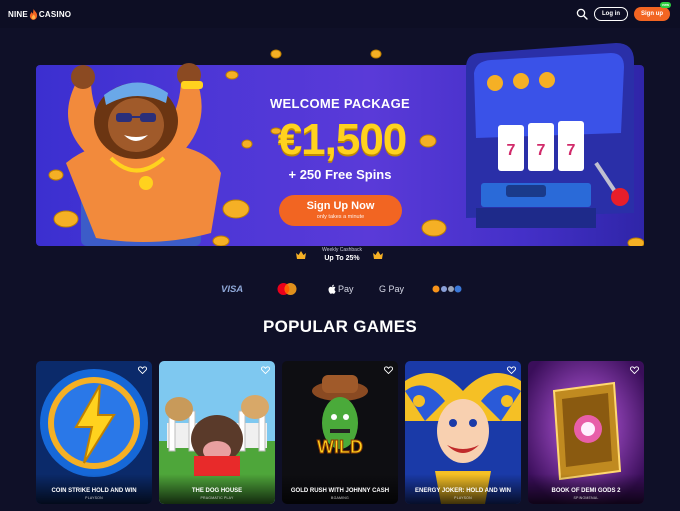 Image resolution: width=680 pixels, height=511 pixels. I want to click on top-header: NINE CASINO Log in Sign up new, so click(340, 14).